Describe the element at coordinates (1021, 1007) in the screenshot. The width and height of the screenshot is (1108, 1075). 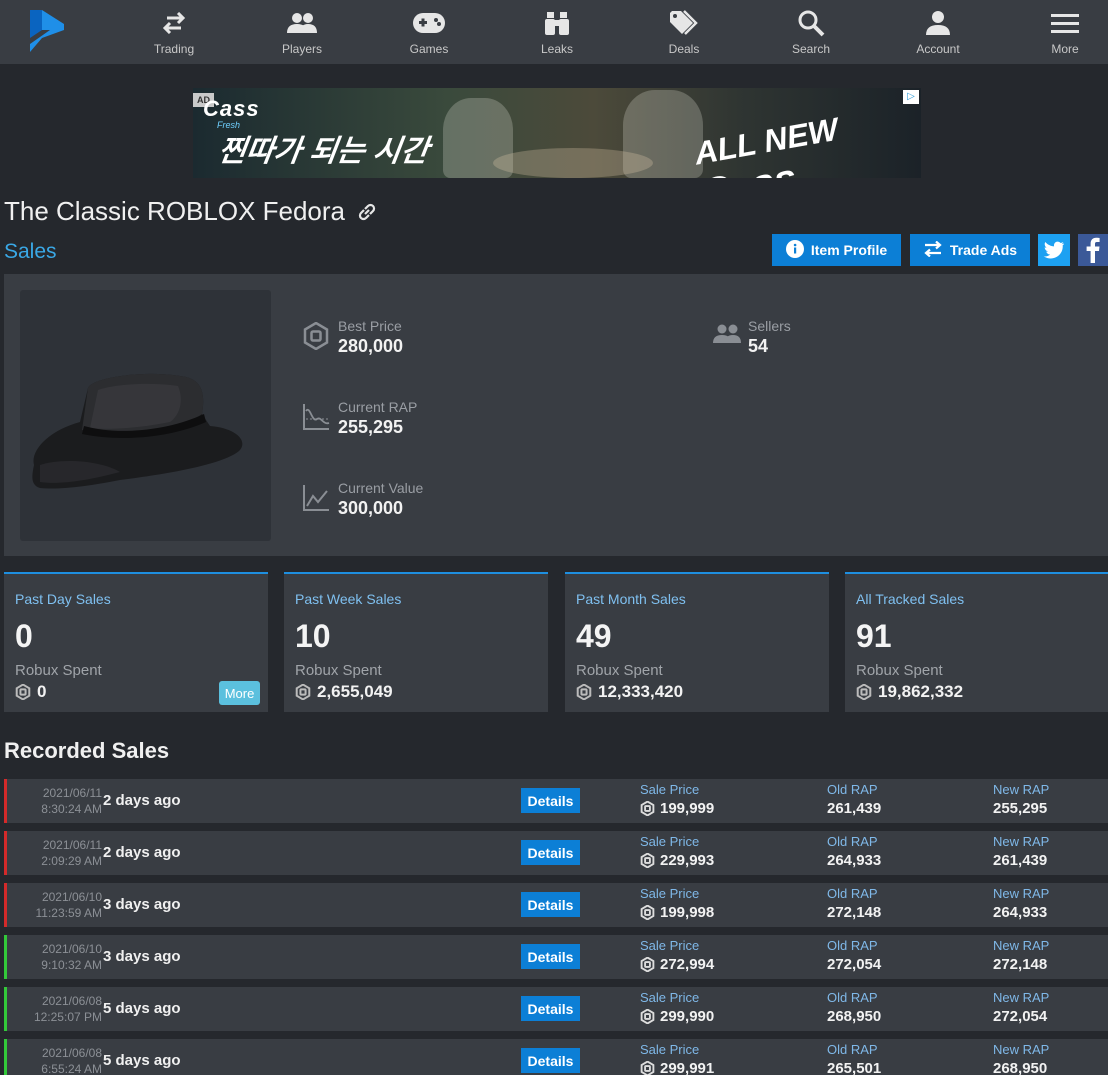
I see `new-rap-col: New RAP 272,054` at that location.